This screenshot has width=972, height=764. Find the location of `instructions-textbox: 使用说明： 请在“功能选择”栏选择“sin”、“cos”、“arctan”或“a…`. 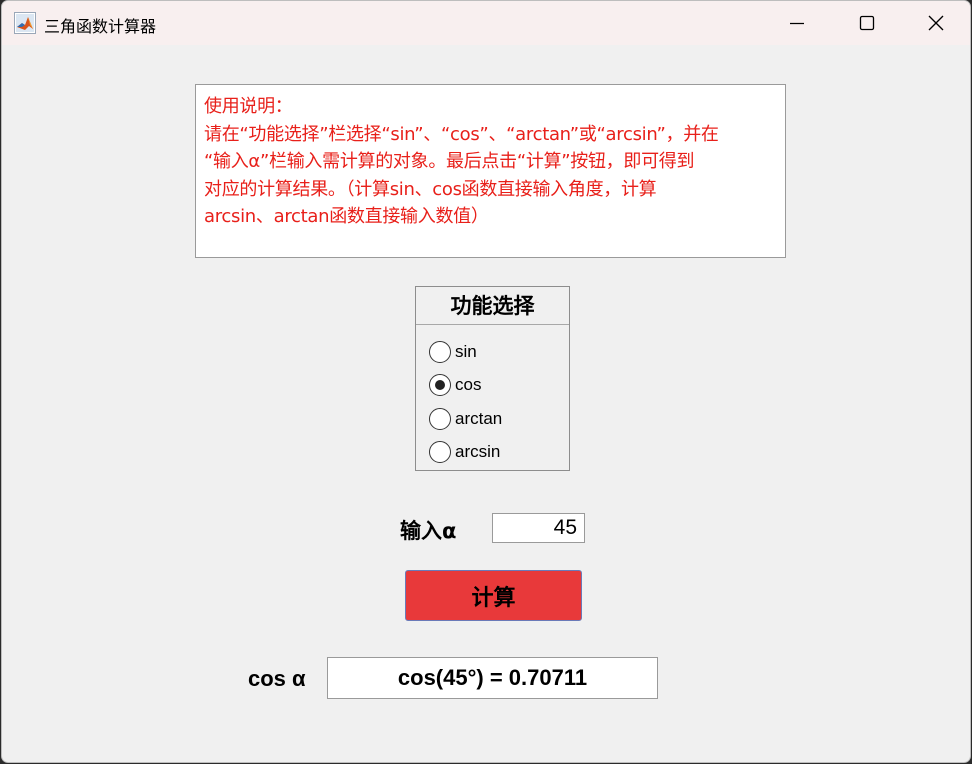

instructions-textbox: 使用说明： 请在“功能选择”栏选择“sin”、“cos”、“arctan”或“a… is located at coordinates (490, 171).